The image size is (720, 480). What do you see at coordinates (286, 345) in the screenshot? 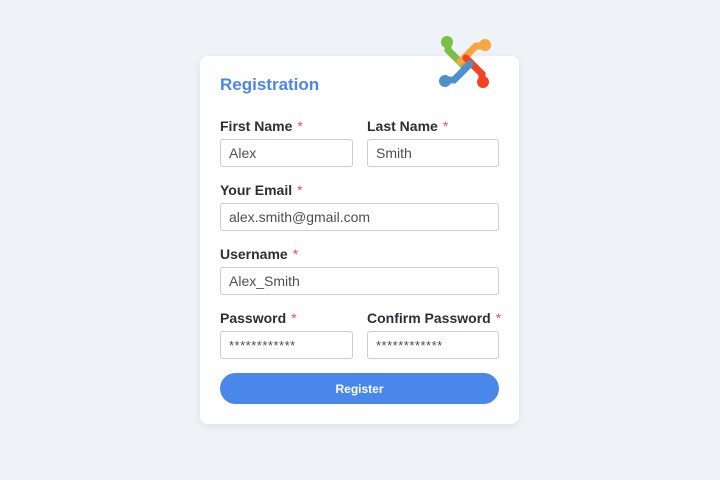
I see `password-input` at bounding box center [286, 345].